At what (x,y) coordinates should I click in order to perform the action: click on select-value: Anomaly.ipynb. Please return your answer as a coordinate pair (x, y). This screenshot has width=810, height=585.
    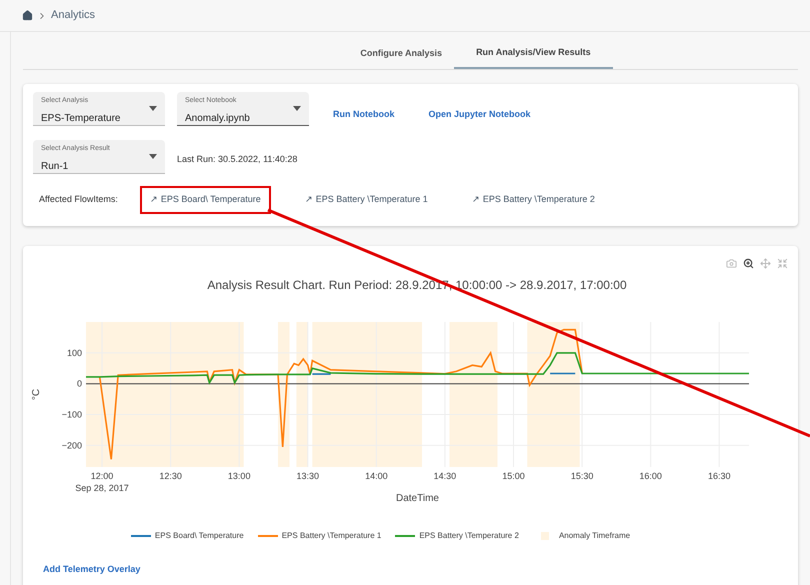
    Looking at the image, I should click on (217, 118).